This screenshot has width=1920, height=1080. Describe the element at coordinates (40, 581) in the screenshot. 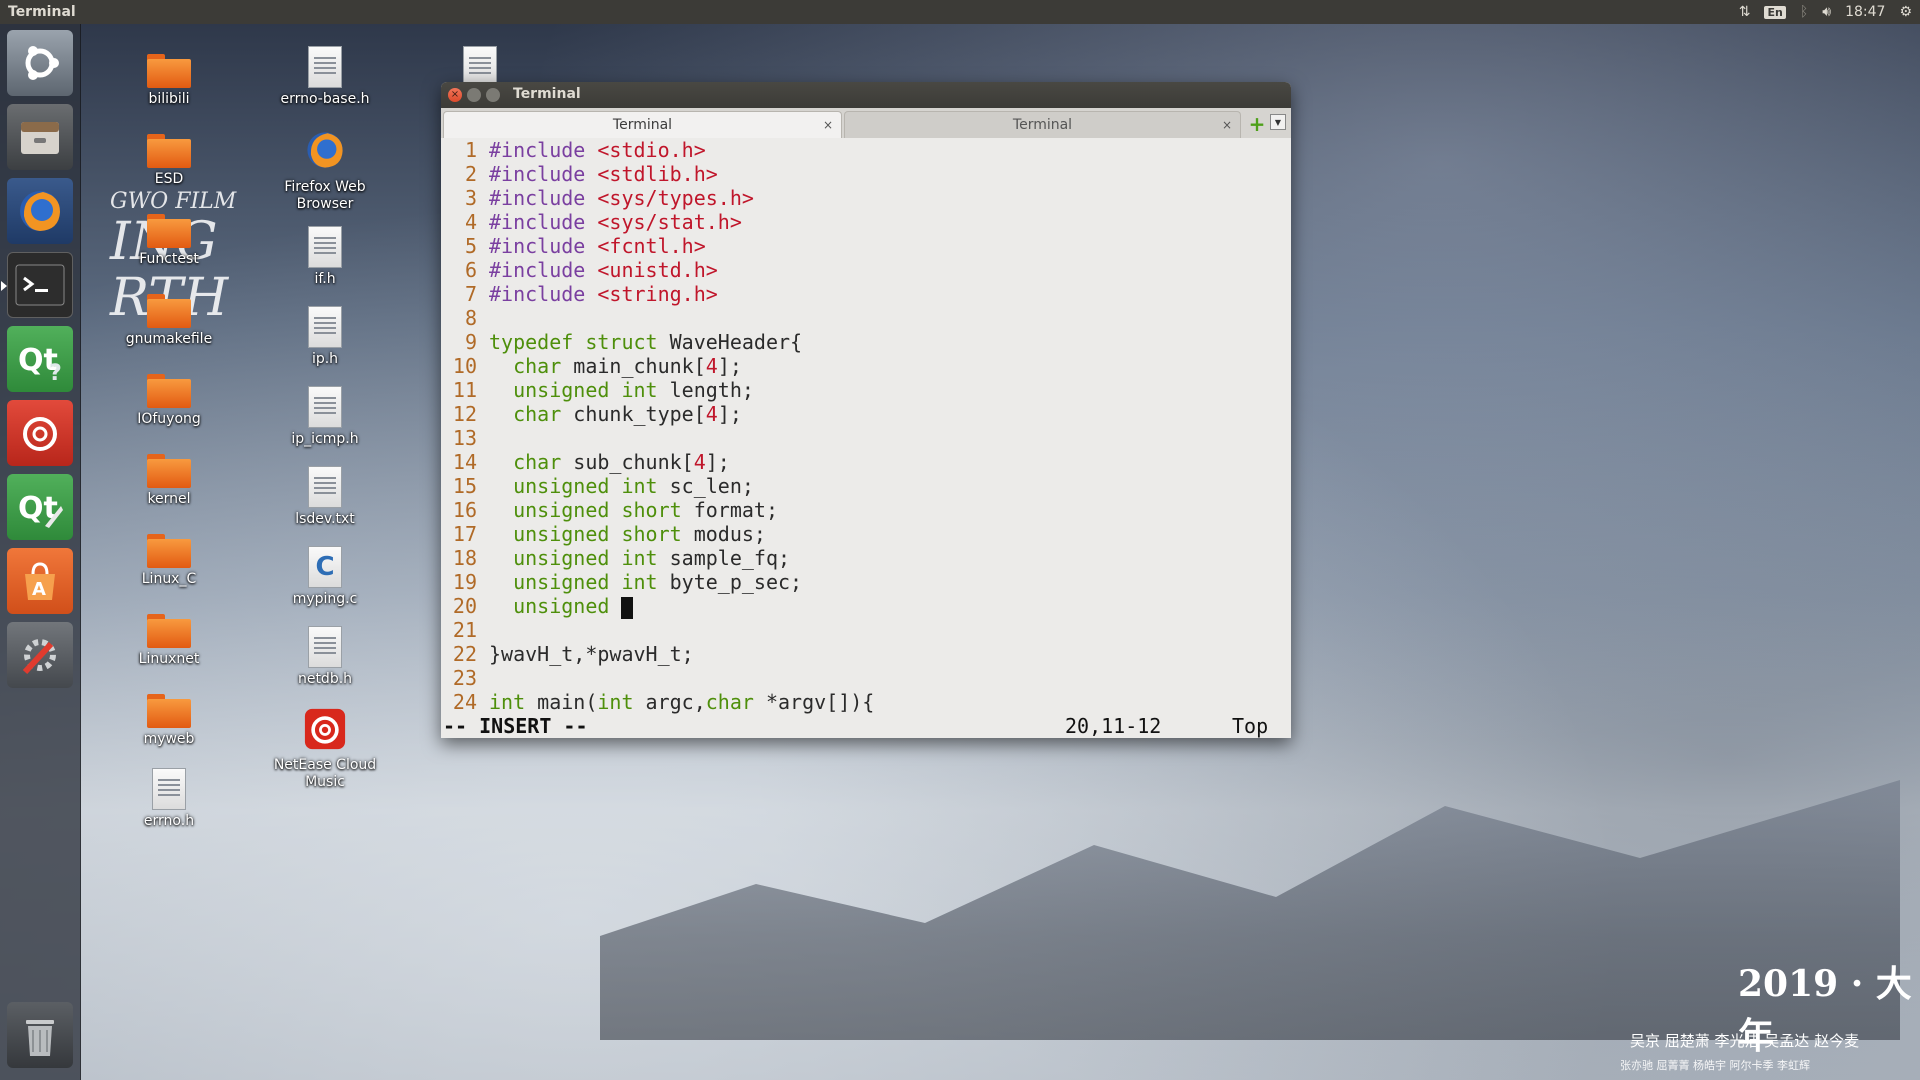

I see `ubuntu-software-button: A` at that location.